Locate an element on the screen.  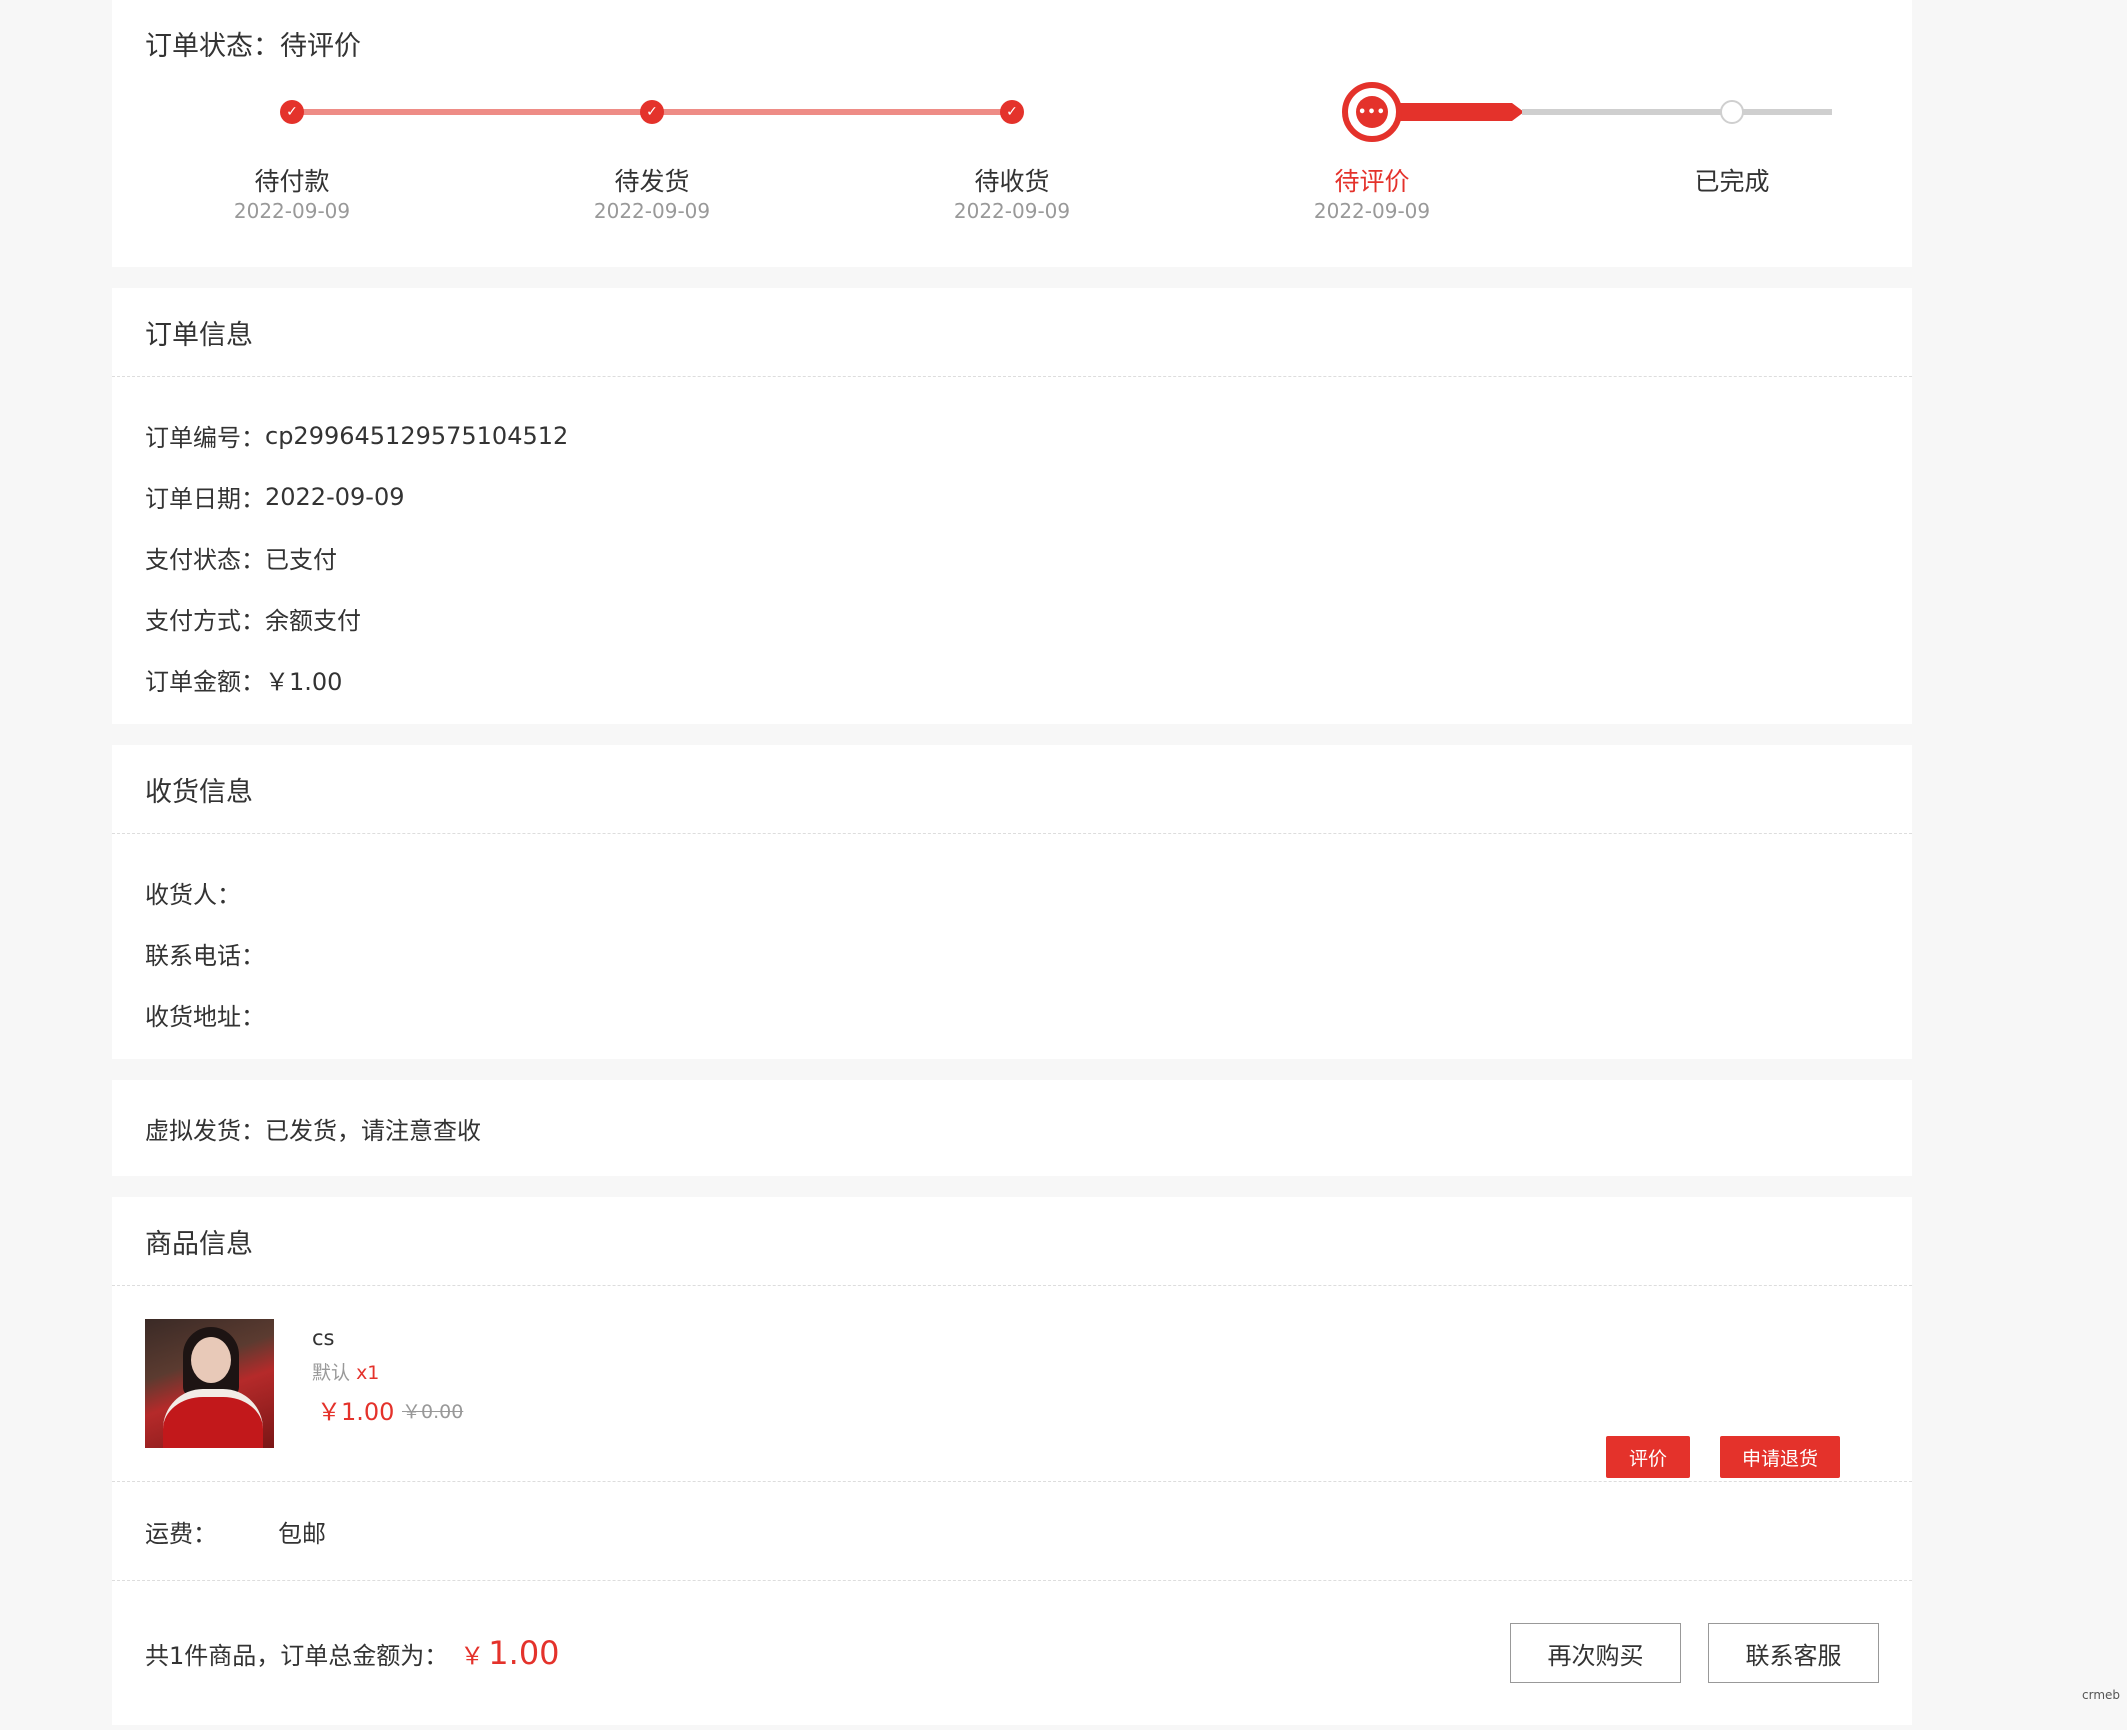
step-2-check-icon: ✓ is located at coordinates (652, 112).